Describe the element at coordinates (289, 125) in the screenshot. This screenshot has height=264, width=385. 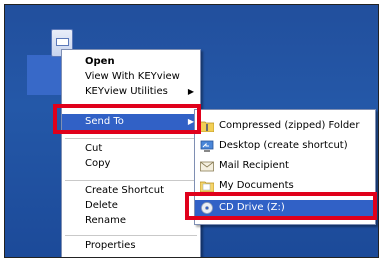
I see `submenu-item-label: Compressed (zipped) Folder` at that location.